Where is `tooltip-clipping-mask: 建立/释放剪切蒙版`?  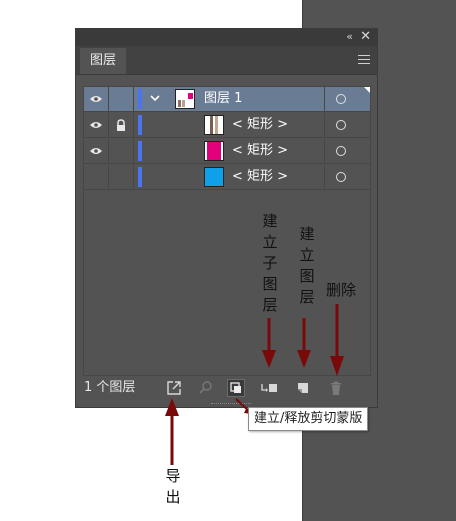
tooltip-clipping-mask: 建立/释放剪切蒙版 is located at coordinates (308, 419).